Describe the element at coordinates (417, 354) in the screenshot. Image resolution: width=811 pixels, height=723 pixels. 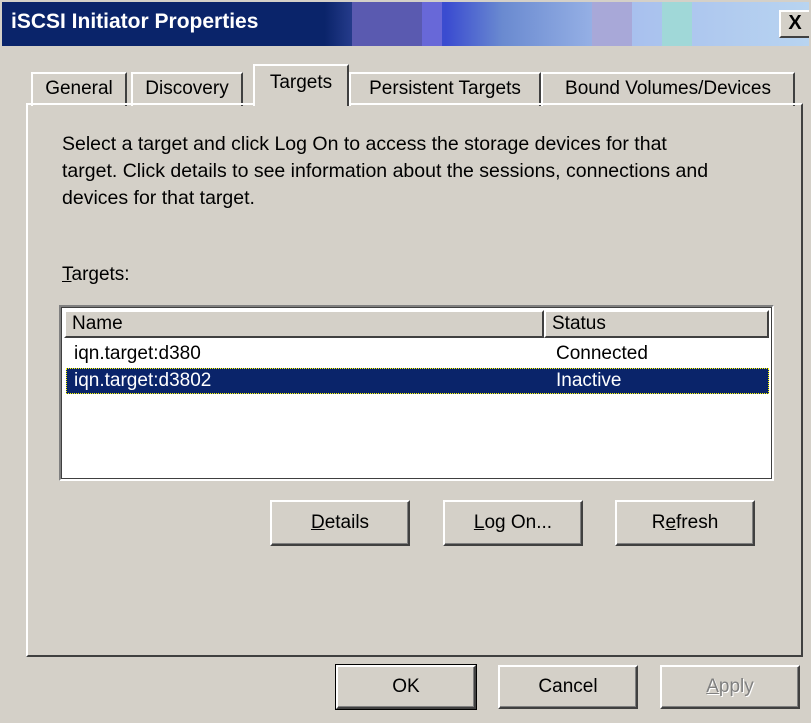
I see `table-row: iqn.target:d380 Connected` at that location.